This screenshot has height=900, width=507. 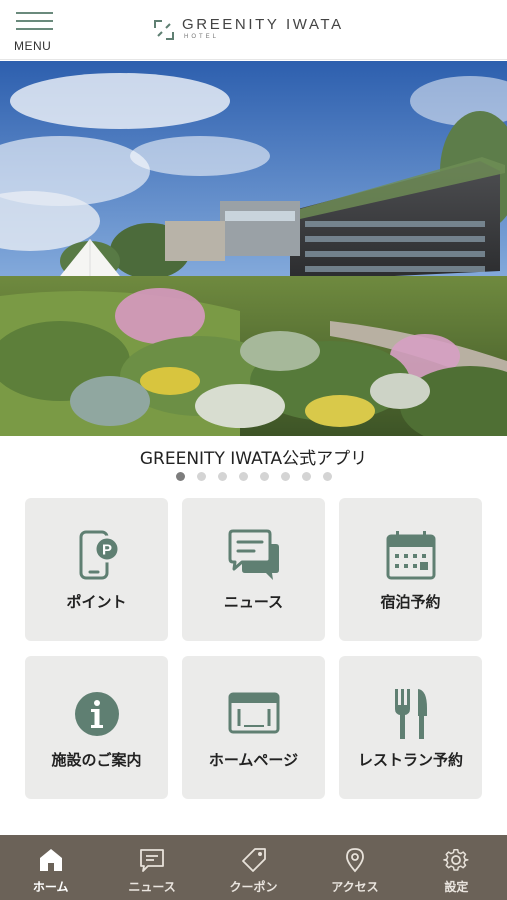 What do you see at coordinates (410, 602) in the screenshot?
I see `tile-hotel-reservation-label: 宿泊予約` at bounding box center [410, 602].